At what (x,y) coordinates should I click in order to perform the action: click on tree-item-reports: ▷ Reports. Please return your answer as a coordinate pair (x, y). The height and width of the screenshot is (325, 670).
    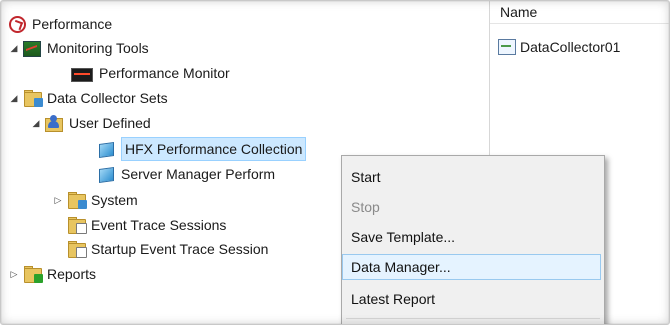
    Looking at the image, I should click on (52, 274).